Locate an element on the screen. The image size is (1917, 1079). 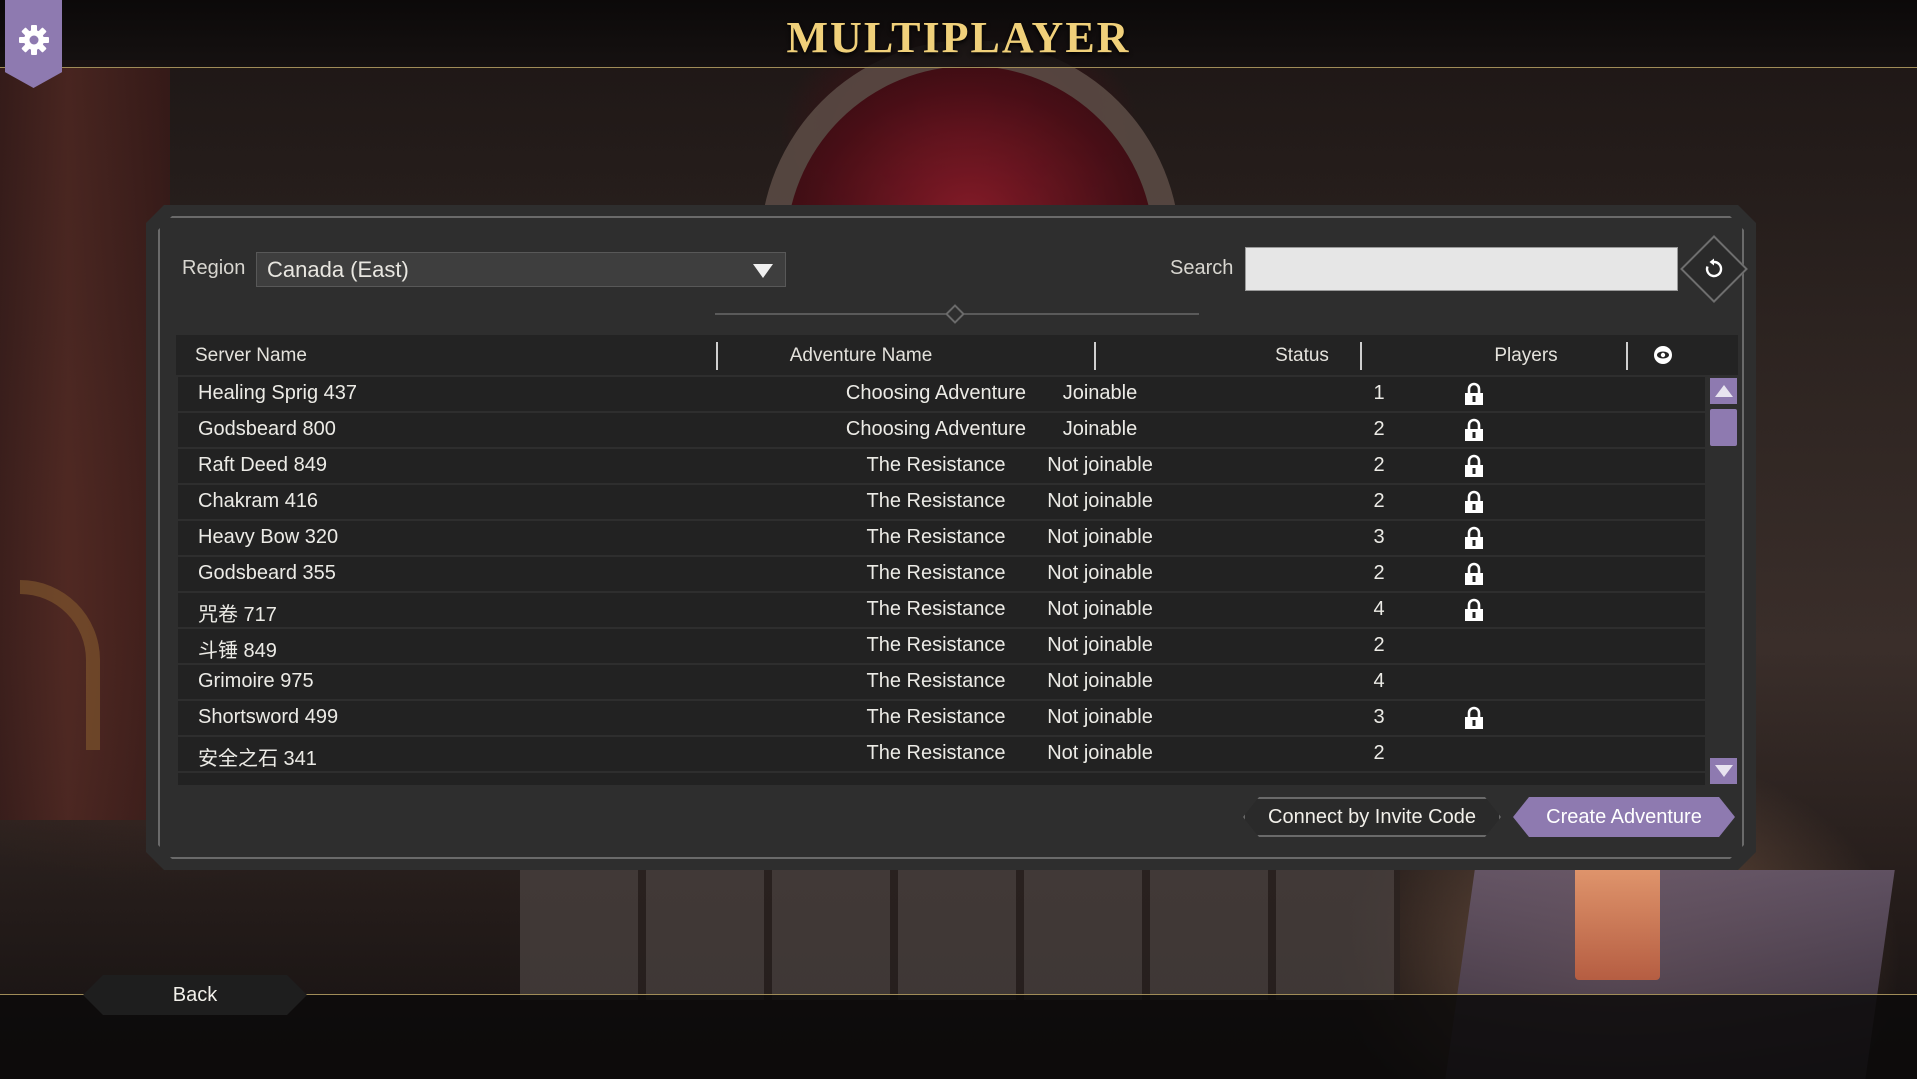
server-name: 斗锤 849 is located at coordinates (237, 651).